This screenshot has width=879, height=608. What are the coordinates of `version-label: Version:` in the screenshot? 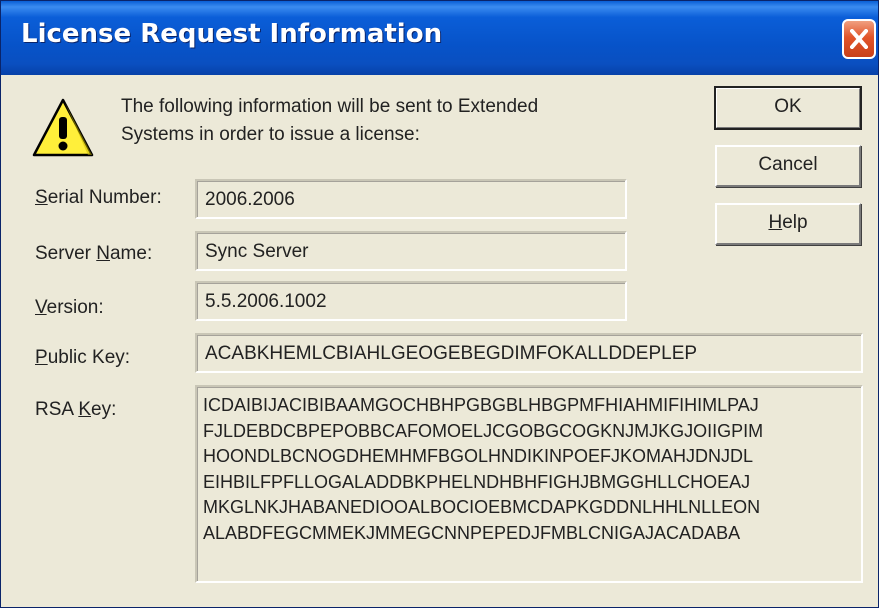 It's located at (69, 307).